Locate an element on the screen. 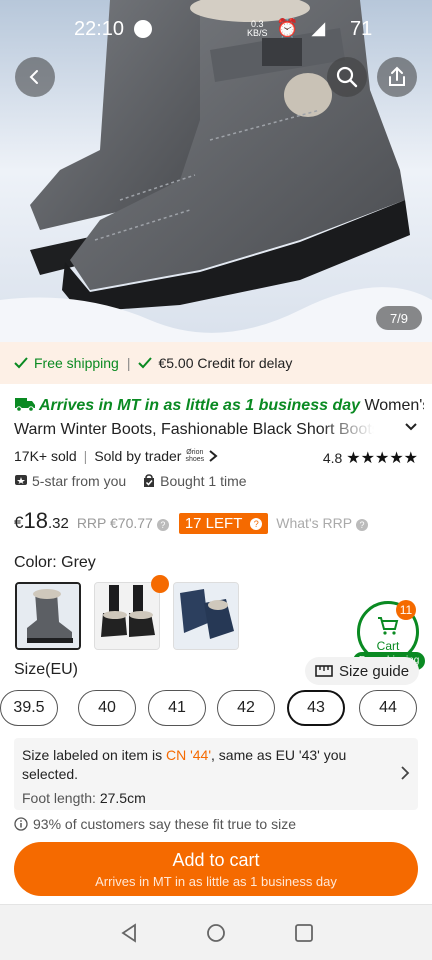  user-badges: 5-star from you Bought 1 time is located at coordinates (130, 481).